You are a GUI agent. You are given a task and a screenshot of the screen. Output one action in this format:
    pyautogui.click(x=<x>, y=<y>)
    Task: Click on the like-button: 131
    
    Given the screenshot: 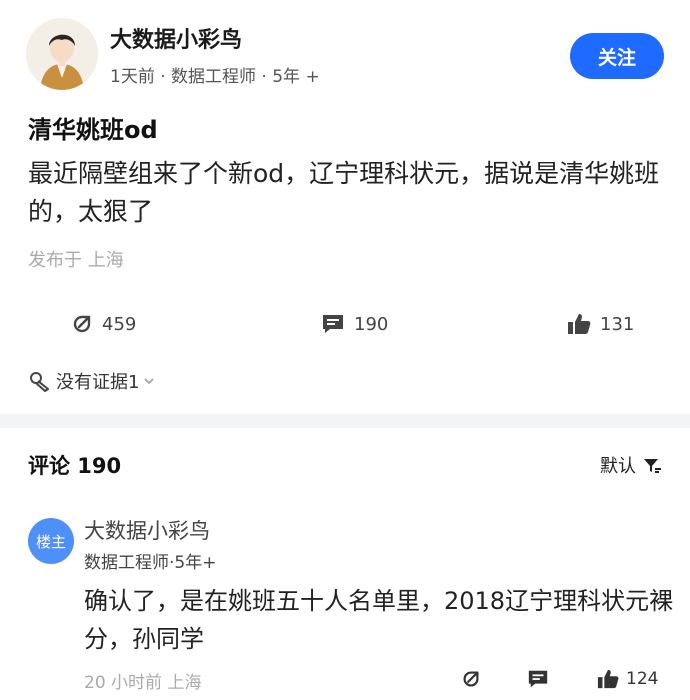 What is the action you would take?
    pyautogui.click(x=600, y=324)
    